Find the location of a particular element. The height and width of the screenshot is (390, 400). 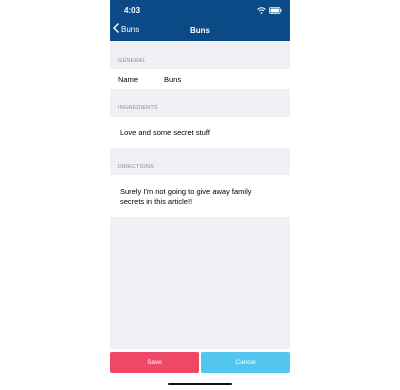

cancel-button: Cancel is located at coordinates (245, 362).